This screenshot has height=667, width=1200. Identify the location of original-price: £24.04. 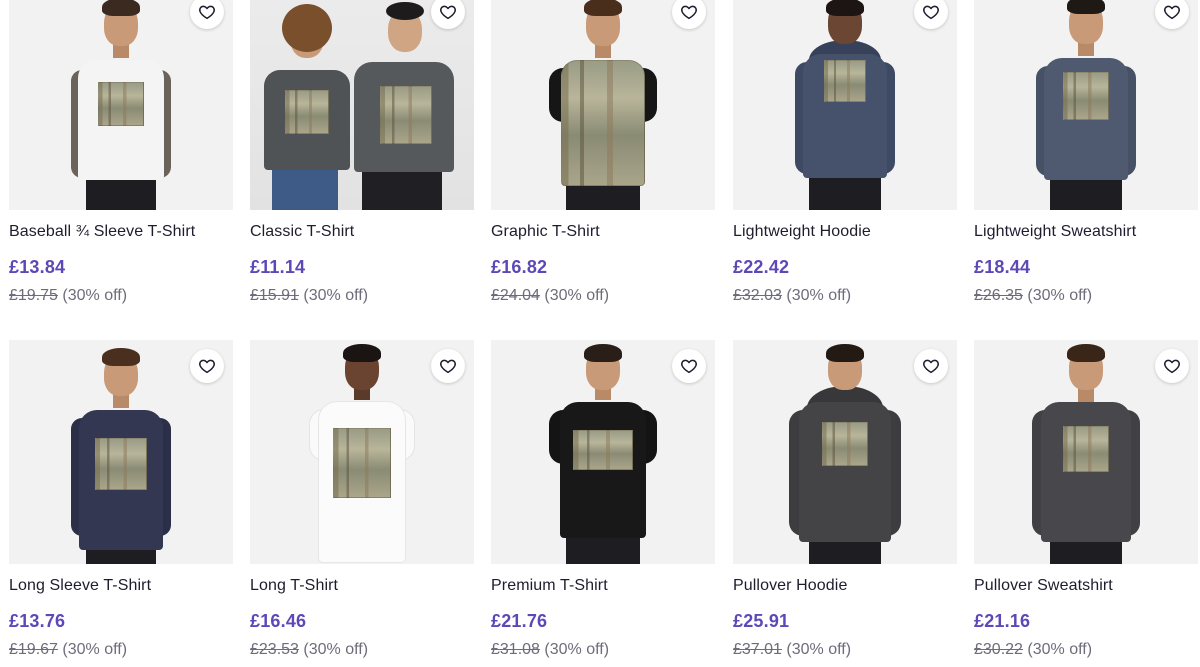
(515, 295).